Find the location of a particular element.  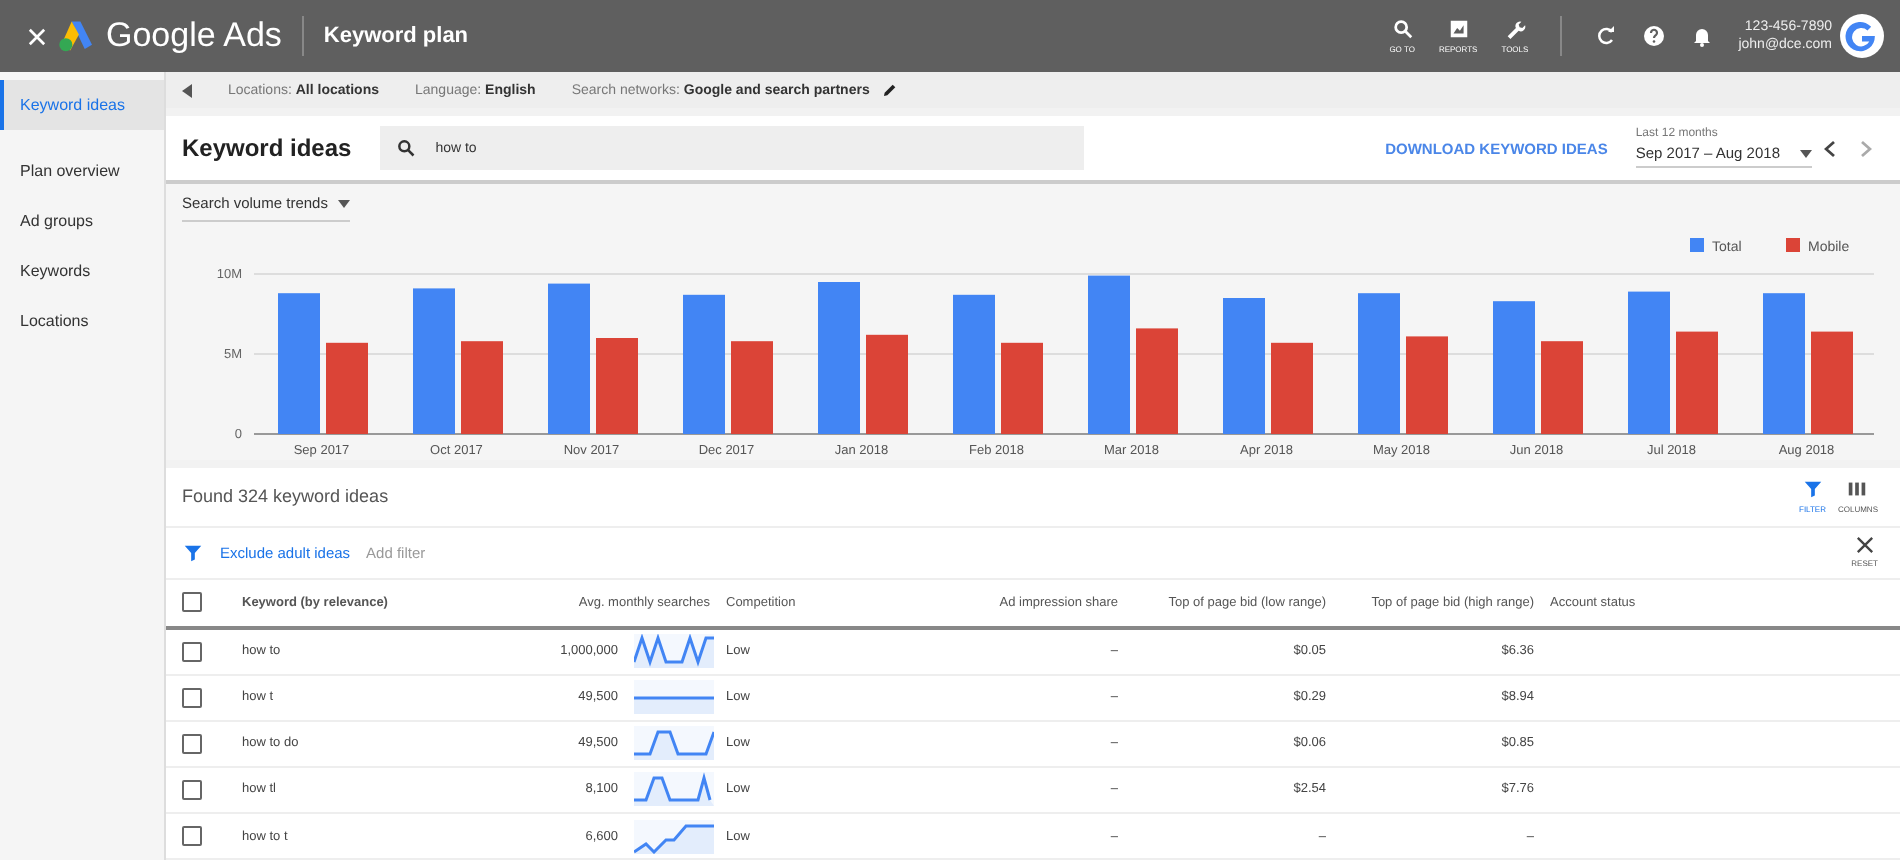

avatar-icon is located at coordinates (1862, 36).